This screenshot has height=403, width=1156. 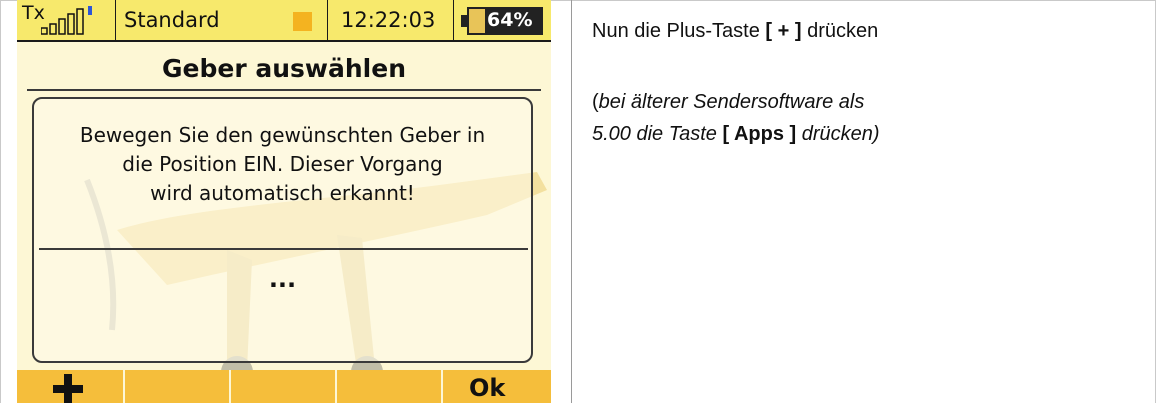 What do you see at coordinates (283, 249) in the screenshot?
I see `dialog-divider` at bounding box center [283, 249].